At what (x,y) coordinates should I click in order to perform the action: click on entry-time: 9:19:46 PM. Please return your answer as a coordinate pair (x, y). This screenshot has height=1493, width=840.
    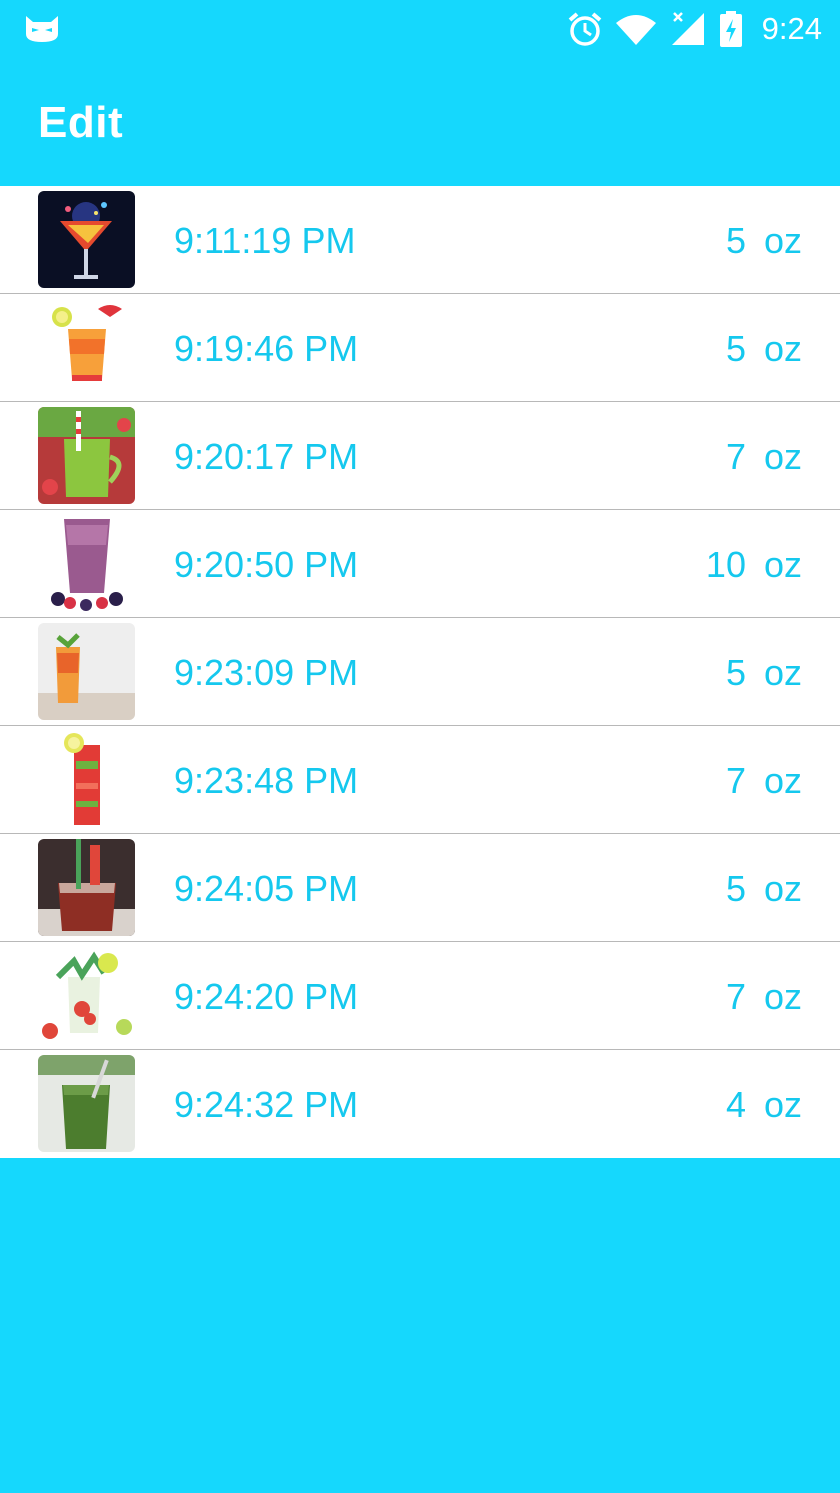
    Looking at the image, I should click on (266, 348).